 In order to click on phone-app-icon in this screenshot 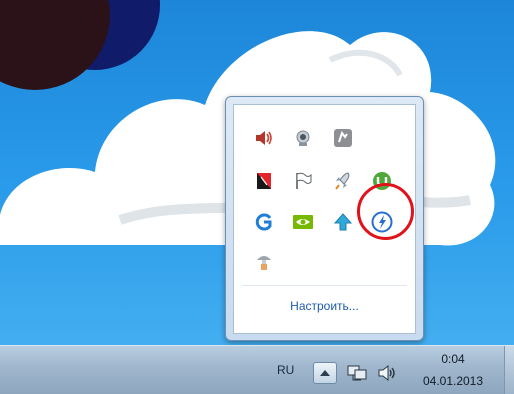, I will do `click(343, 138)`.